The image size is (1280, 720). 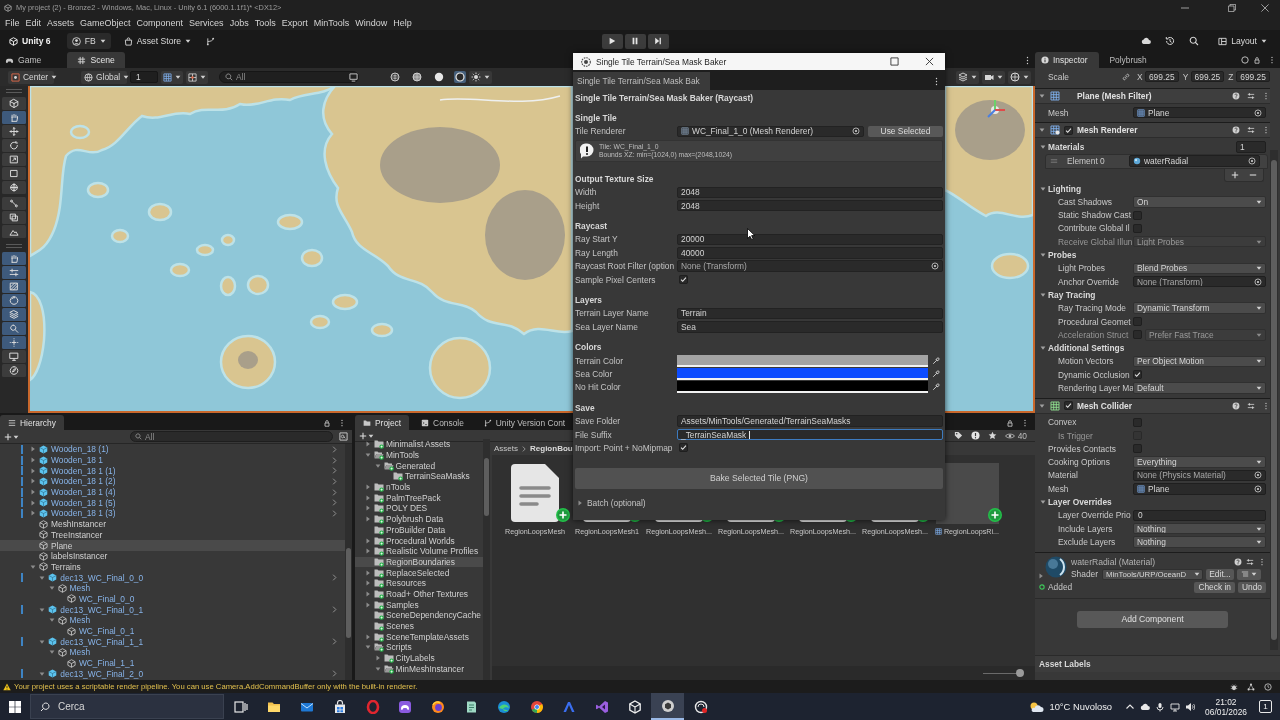 What do you see at coordinates (14, 370) in the screenshot?
I see `compass-icon` at bounding box center [14, 370].